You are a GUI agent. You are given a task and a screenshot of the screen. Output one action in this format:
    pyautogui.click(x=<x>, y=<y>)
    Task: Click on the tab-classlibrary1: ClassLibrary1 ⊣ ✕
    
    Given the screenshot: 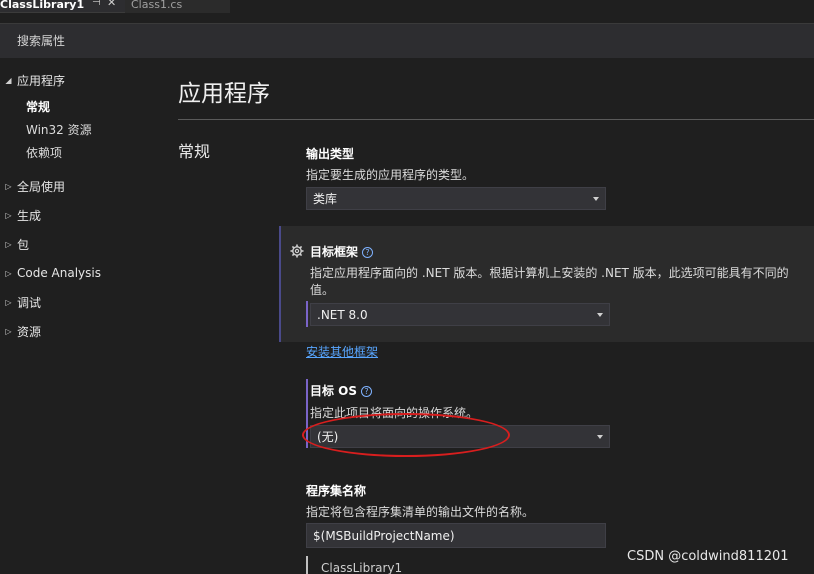 What is the action you would take?
    pyautogui.click(x=62, y=6)
    